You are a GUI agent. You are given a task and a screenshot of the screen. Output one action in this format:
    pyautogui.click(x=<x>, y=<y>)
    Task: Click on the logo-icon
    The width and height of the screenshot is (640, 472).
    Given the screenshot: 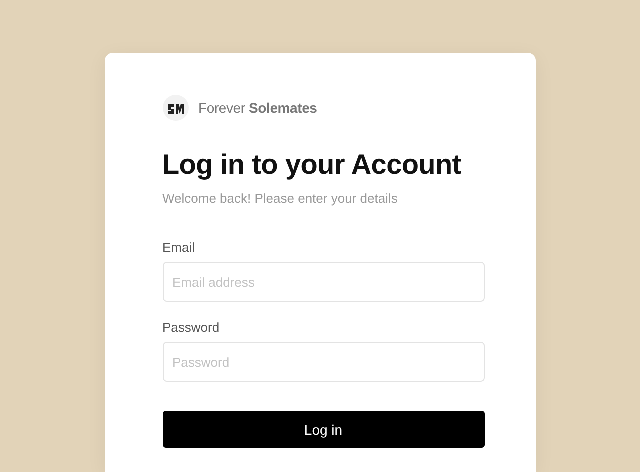 What is the action you would take?
    pyautogui.click(x=175, y=108)
    